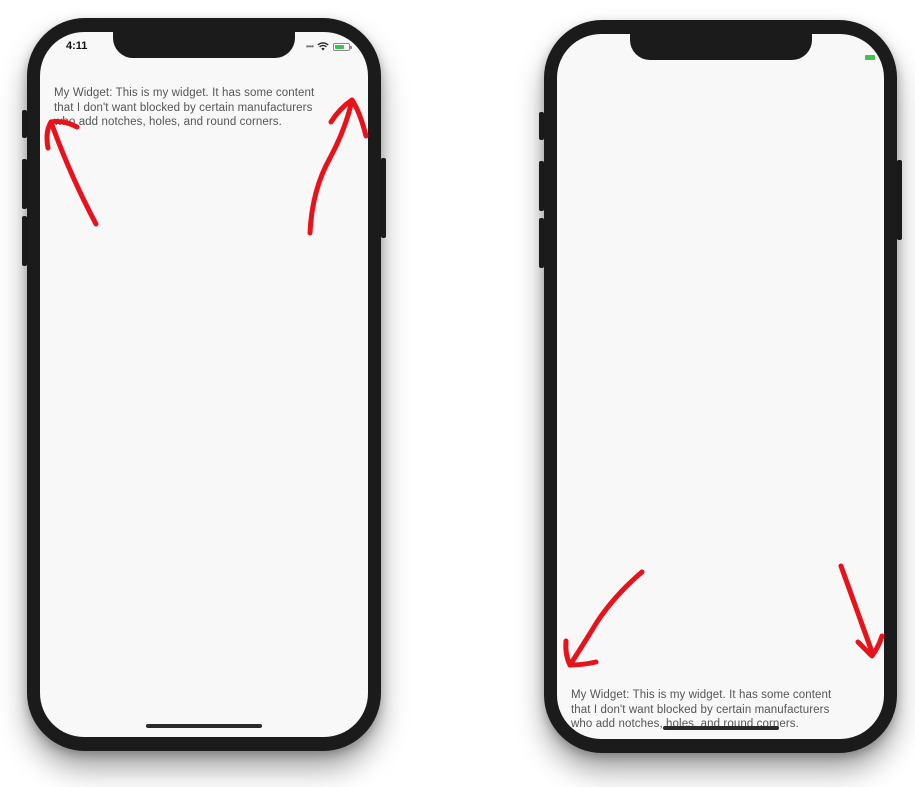  I want to click on wifi-icon, so click(323, 46).